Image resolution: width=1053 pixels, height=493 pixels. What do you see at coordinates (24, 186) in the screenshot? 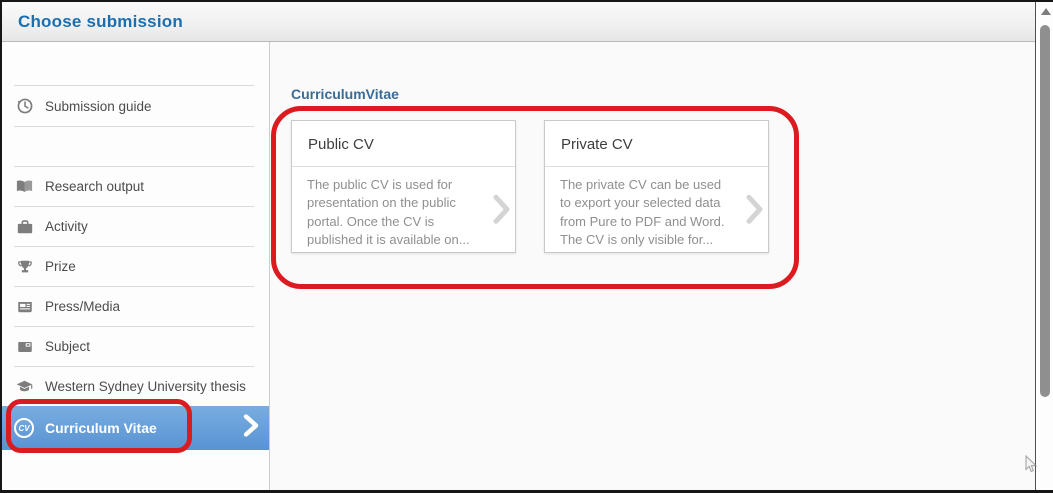
I see `open-book-icon` at bounding box center [24, 186].